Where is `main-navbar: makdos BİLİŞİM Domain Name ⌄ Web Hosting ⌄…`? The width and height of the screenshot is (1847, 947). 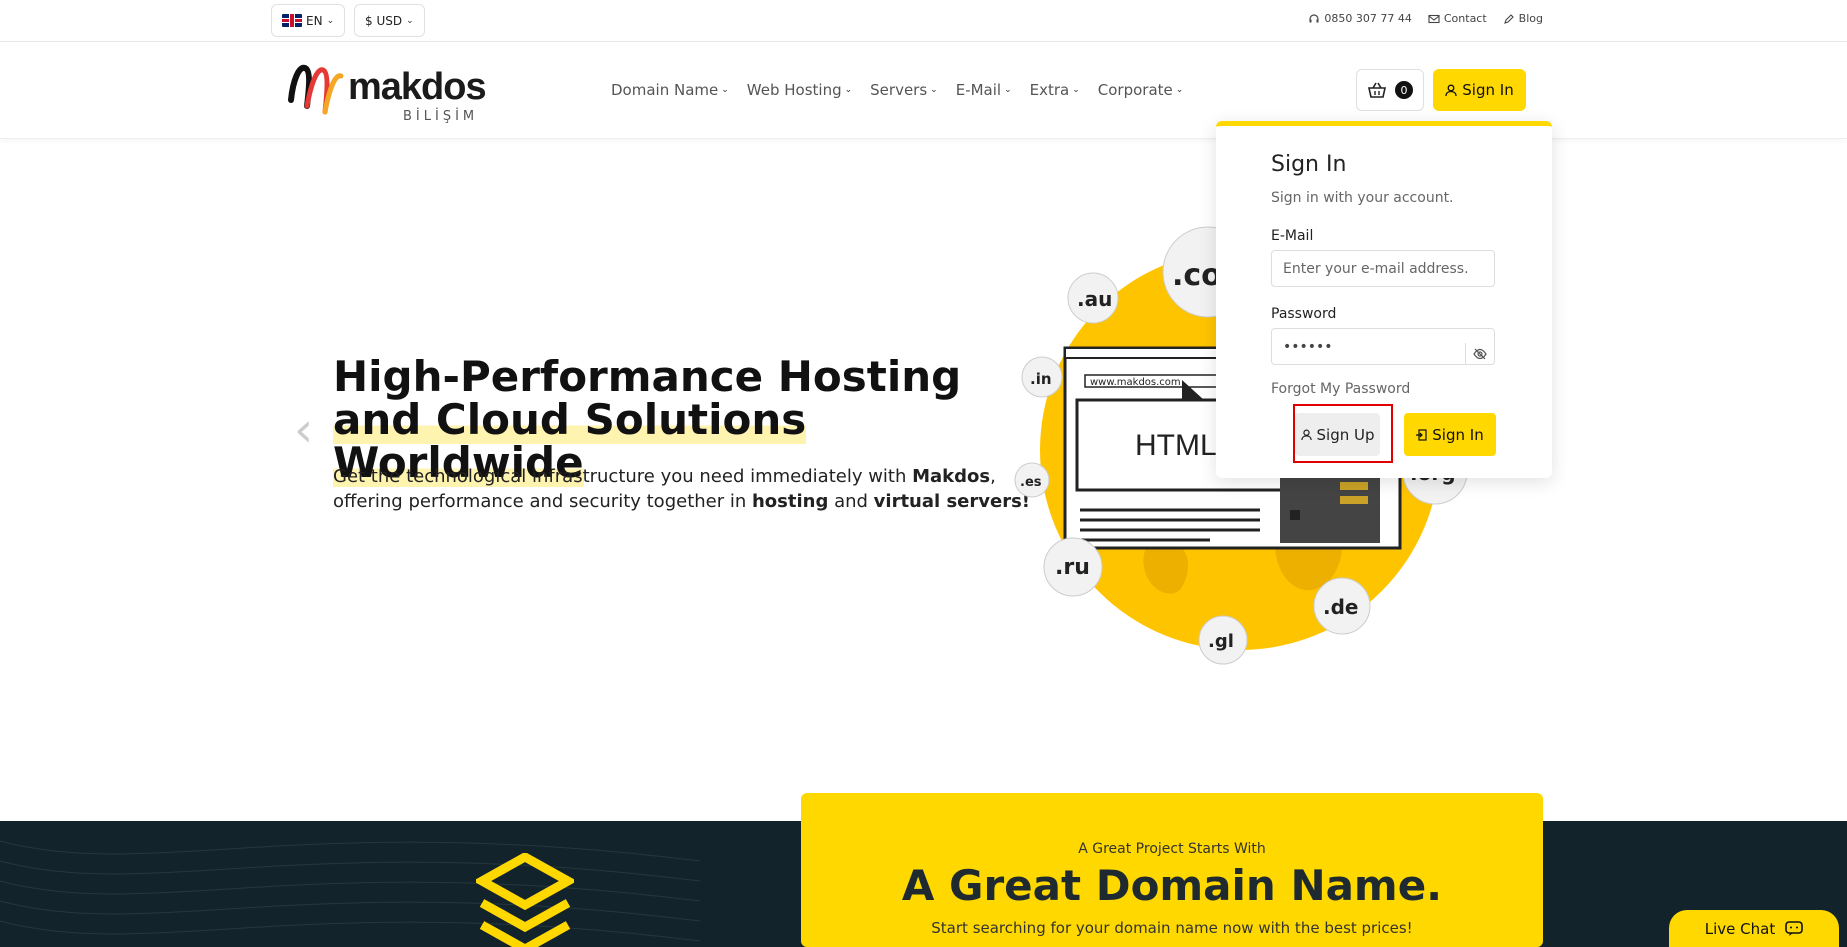 main-navbar: makdos BİLİŞİM Domain Name ⌄ Web Hosting ⌄… is located at coordinates (923, 90).